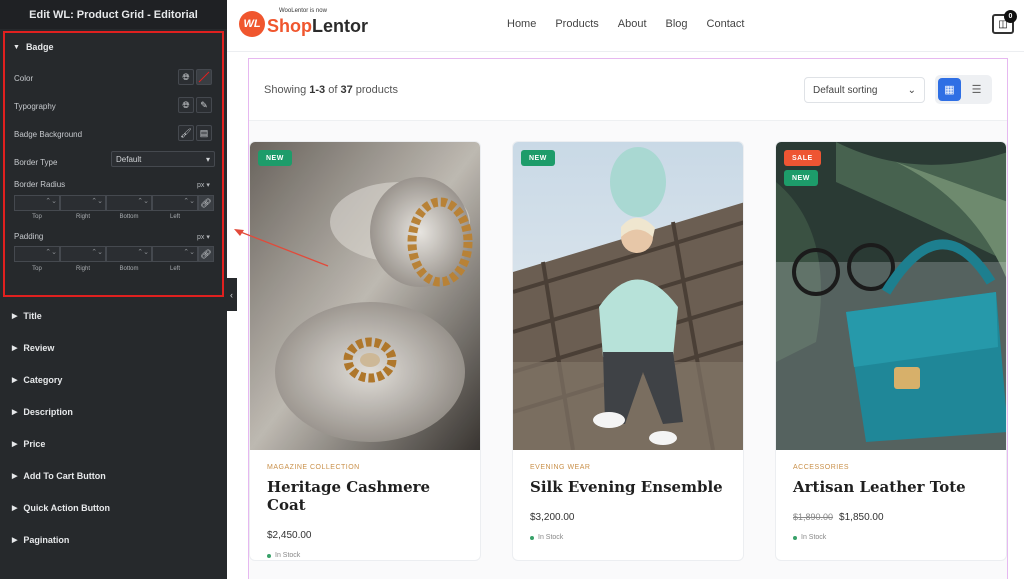 This screenshot has height=579, width=1024. What do you see at coordinates (39, 348) in the screenshot?
I see `section-label: Review` at bounding box center [39, 348].